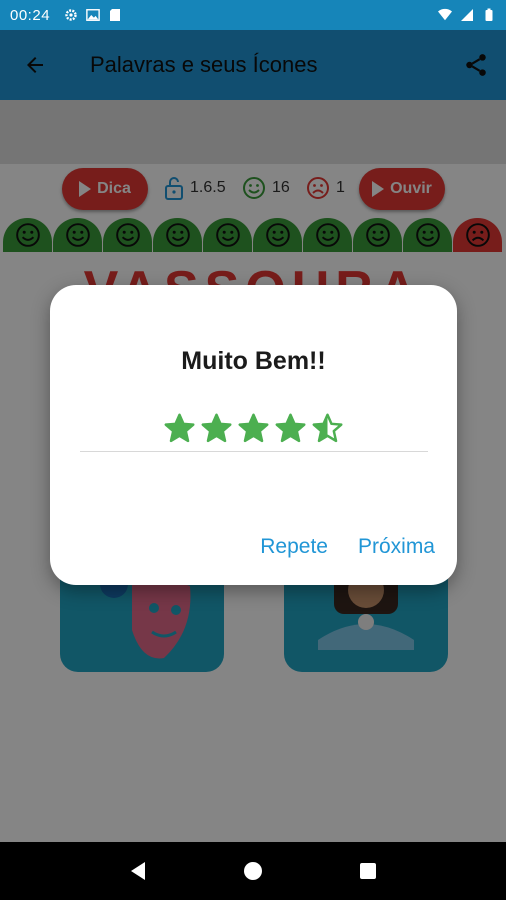  I want to click on dialog-actions: Repete Próxima, so click(347, 547).